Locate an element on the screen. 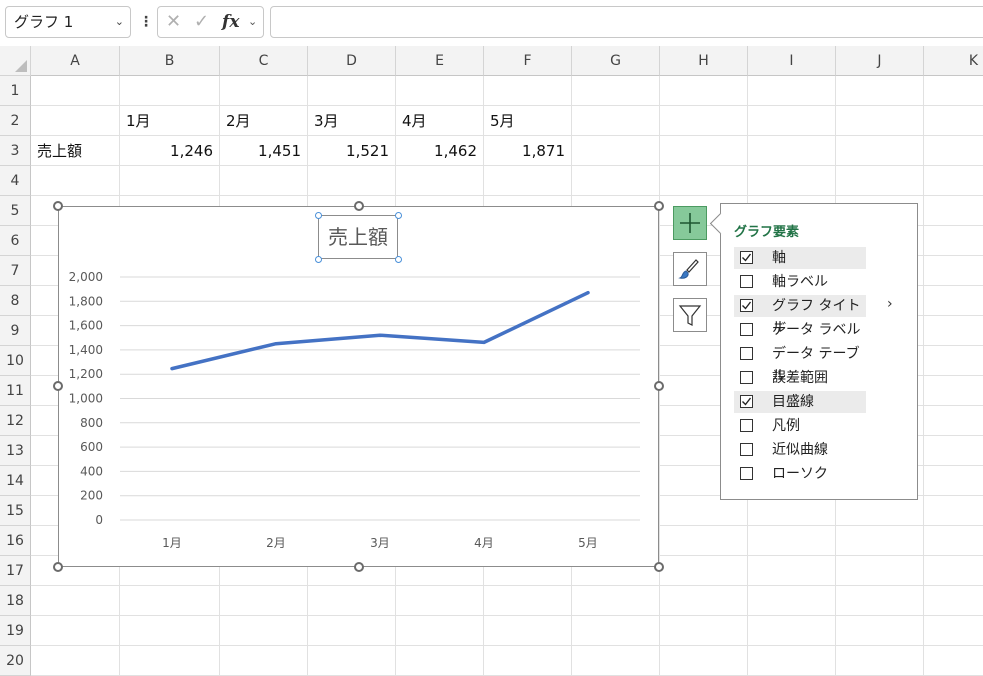 This screenshot has height=676, width=983. cell-g3 is located at coordinates (616, 151).